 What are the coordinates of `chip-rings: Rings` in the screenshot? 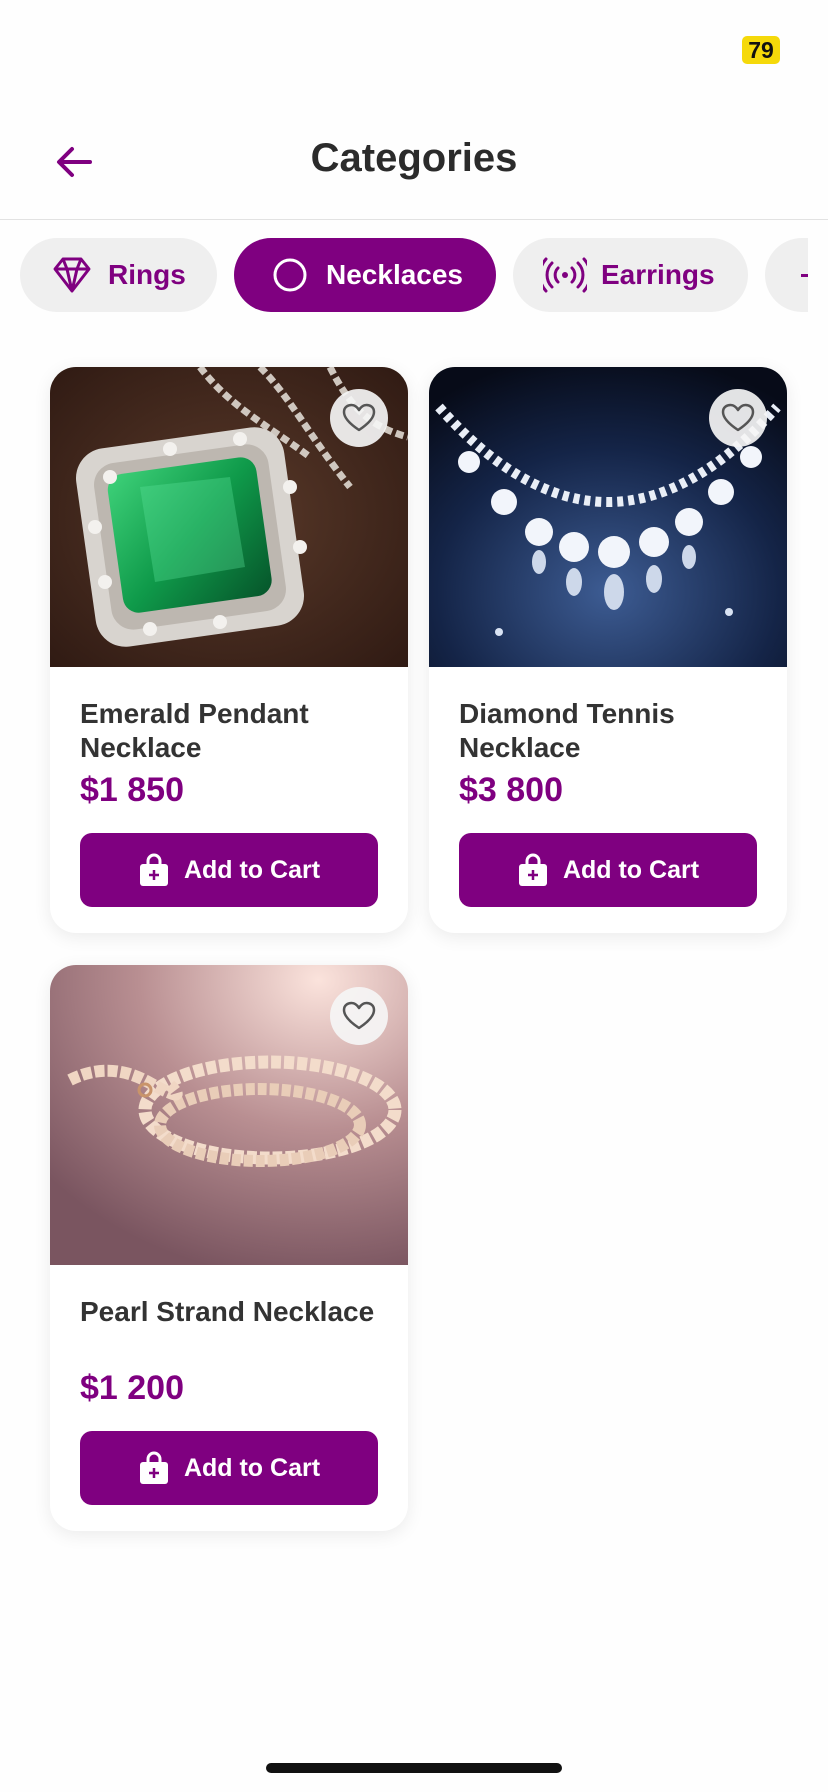 It's located at (118, 275).